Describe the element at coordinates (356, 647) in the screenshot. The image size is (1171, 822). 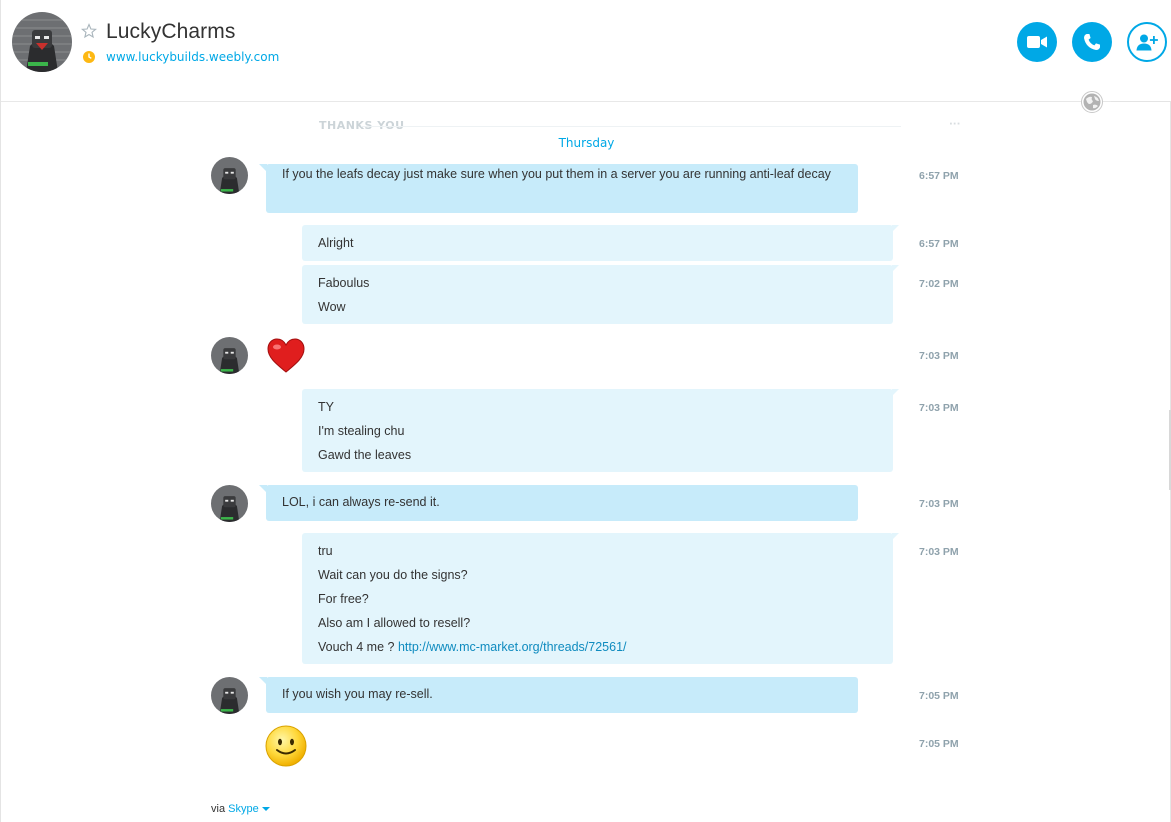
I see `message-text: Vouch 4 me ?` at that location.